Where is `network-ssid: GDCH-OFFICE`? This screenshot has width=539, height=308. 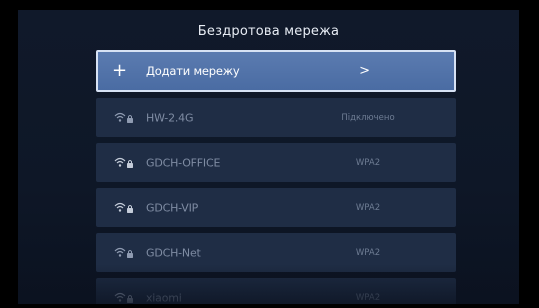 network-ssid: GDCH-OFFICE is located at coordinates (183, 162).